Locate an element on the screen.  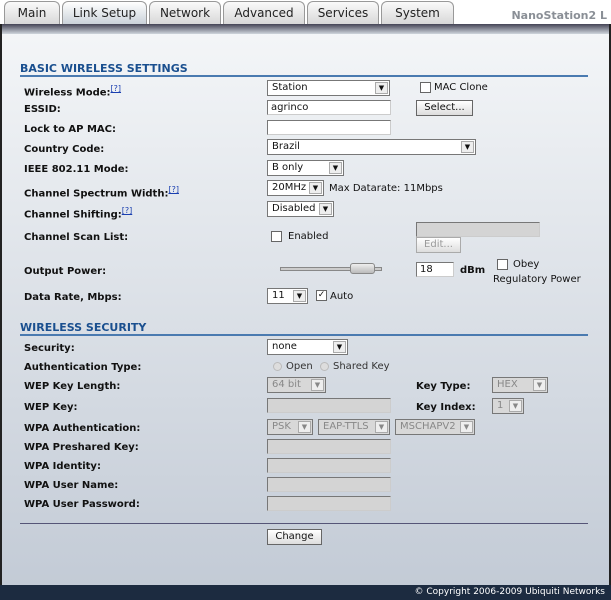
tab-services: Services is located at coordinates (343, 12).